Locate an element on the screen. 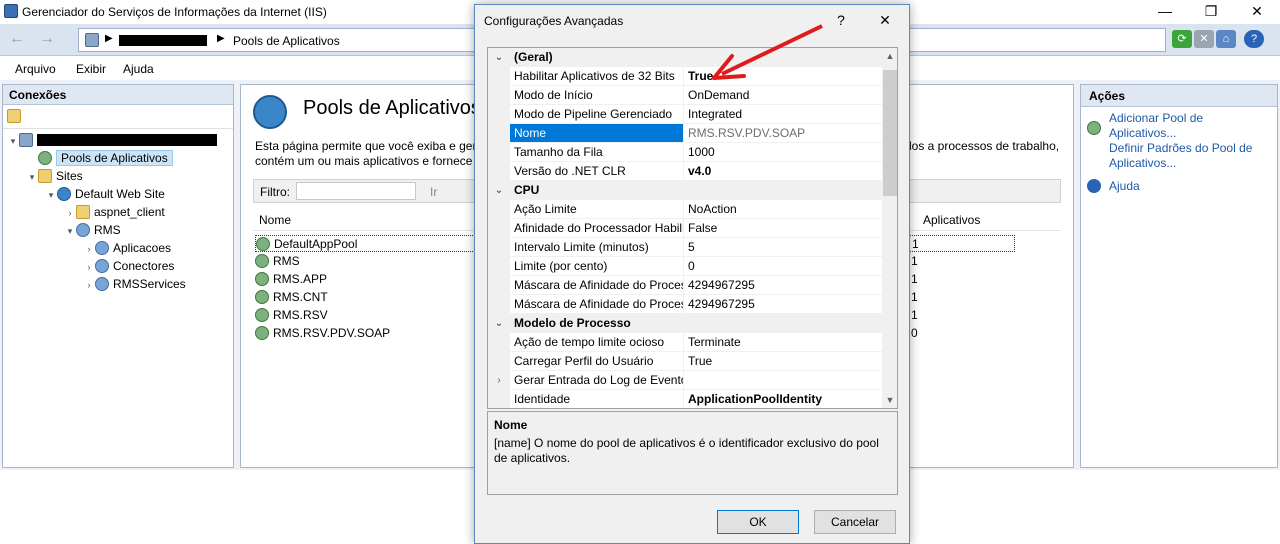  property-row: Carregar Perfil do Usuário True is located at coordinates (685, 361).